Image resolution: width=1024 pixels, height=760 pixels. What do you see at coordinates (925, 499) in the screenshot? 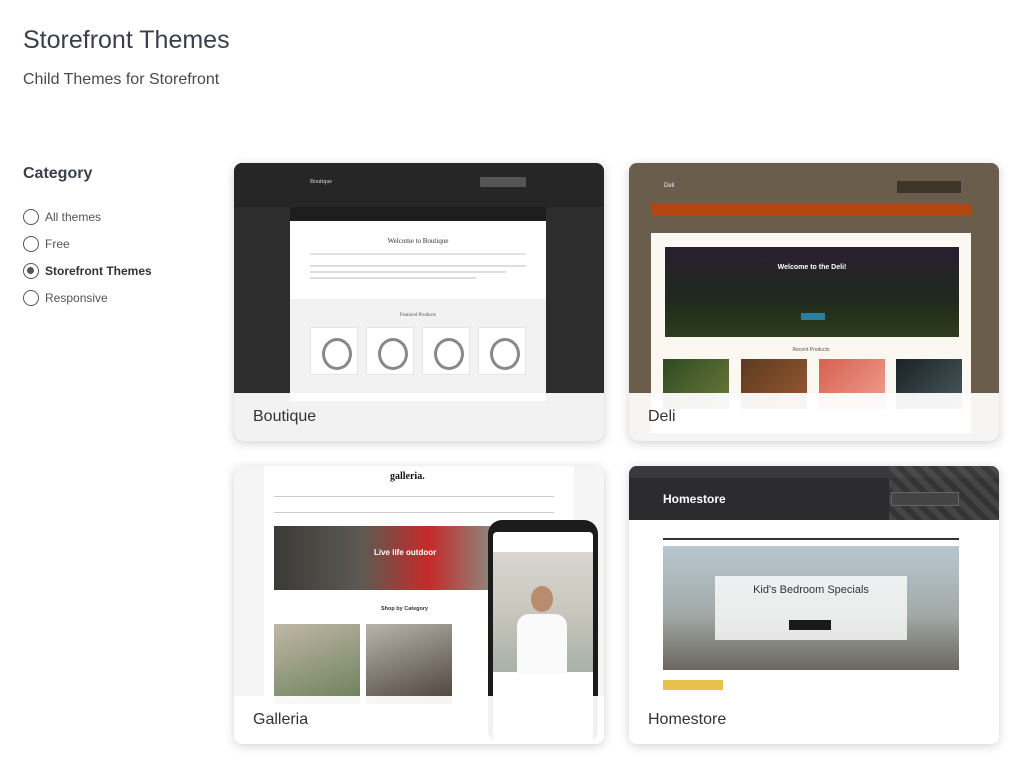
I see `preview-cart-box` at bounding box center [925, 499].